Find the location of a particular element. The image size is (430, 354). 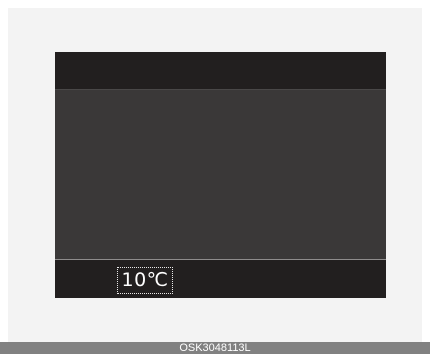

figure-code-caption: OSK3048113L is located at coordinates (215, 348).